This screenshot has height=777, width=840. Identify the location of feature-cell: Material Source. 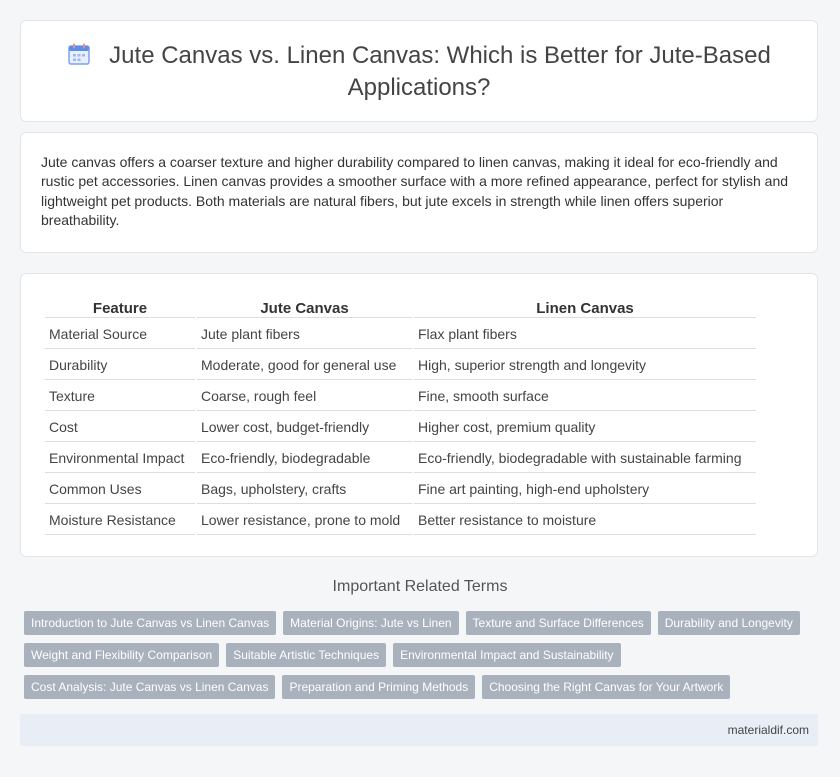
(120, 334).